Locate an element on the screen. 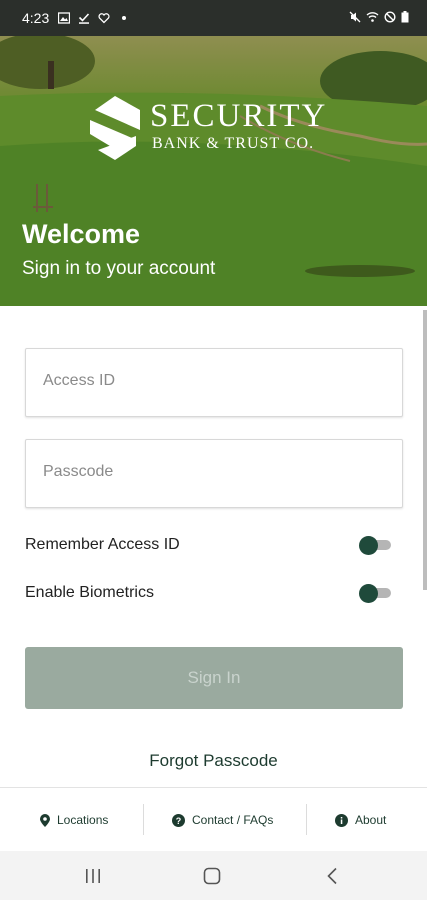 The width and height of the screenshot is (427, 900). welcome-heading: Welcome is located at coordinates (81, 234).